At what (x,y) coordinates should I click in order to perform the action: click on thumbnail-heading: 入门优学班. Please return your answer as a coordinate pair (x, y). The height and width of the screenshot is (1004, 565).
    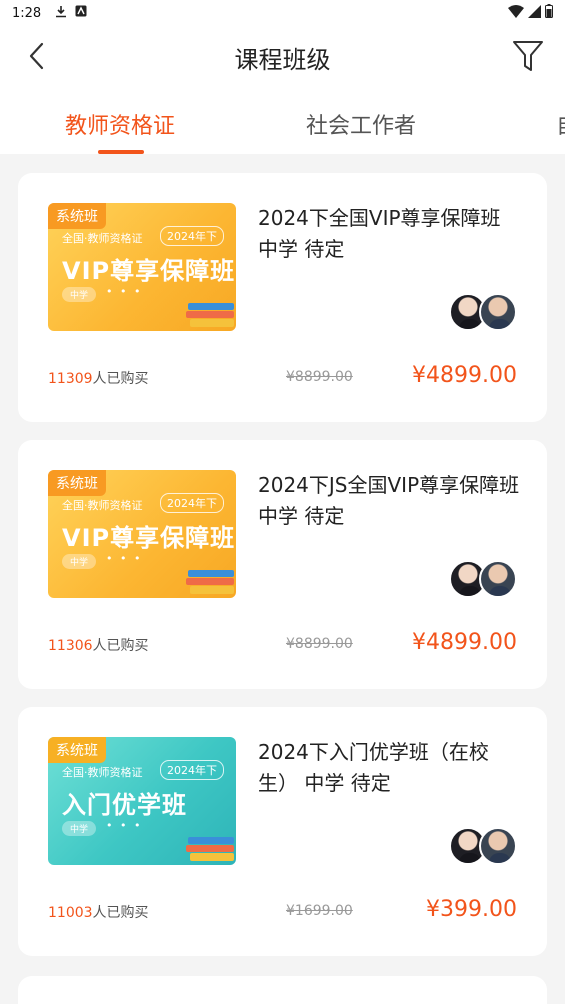
    Looking at the image, I should click on (124, 805).